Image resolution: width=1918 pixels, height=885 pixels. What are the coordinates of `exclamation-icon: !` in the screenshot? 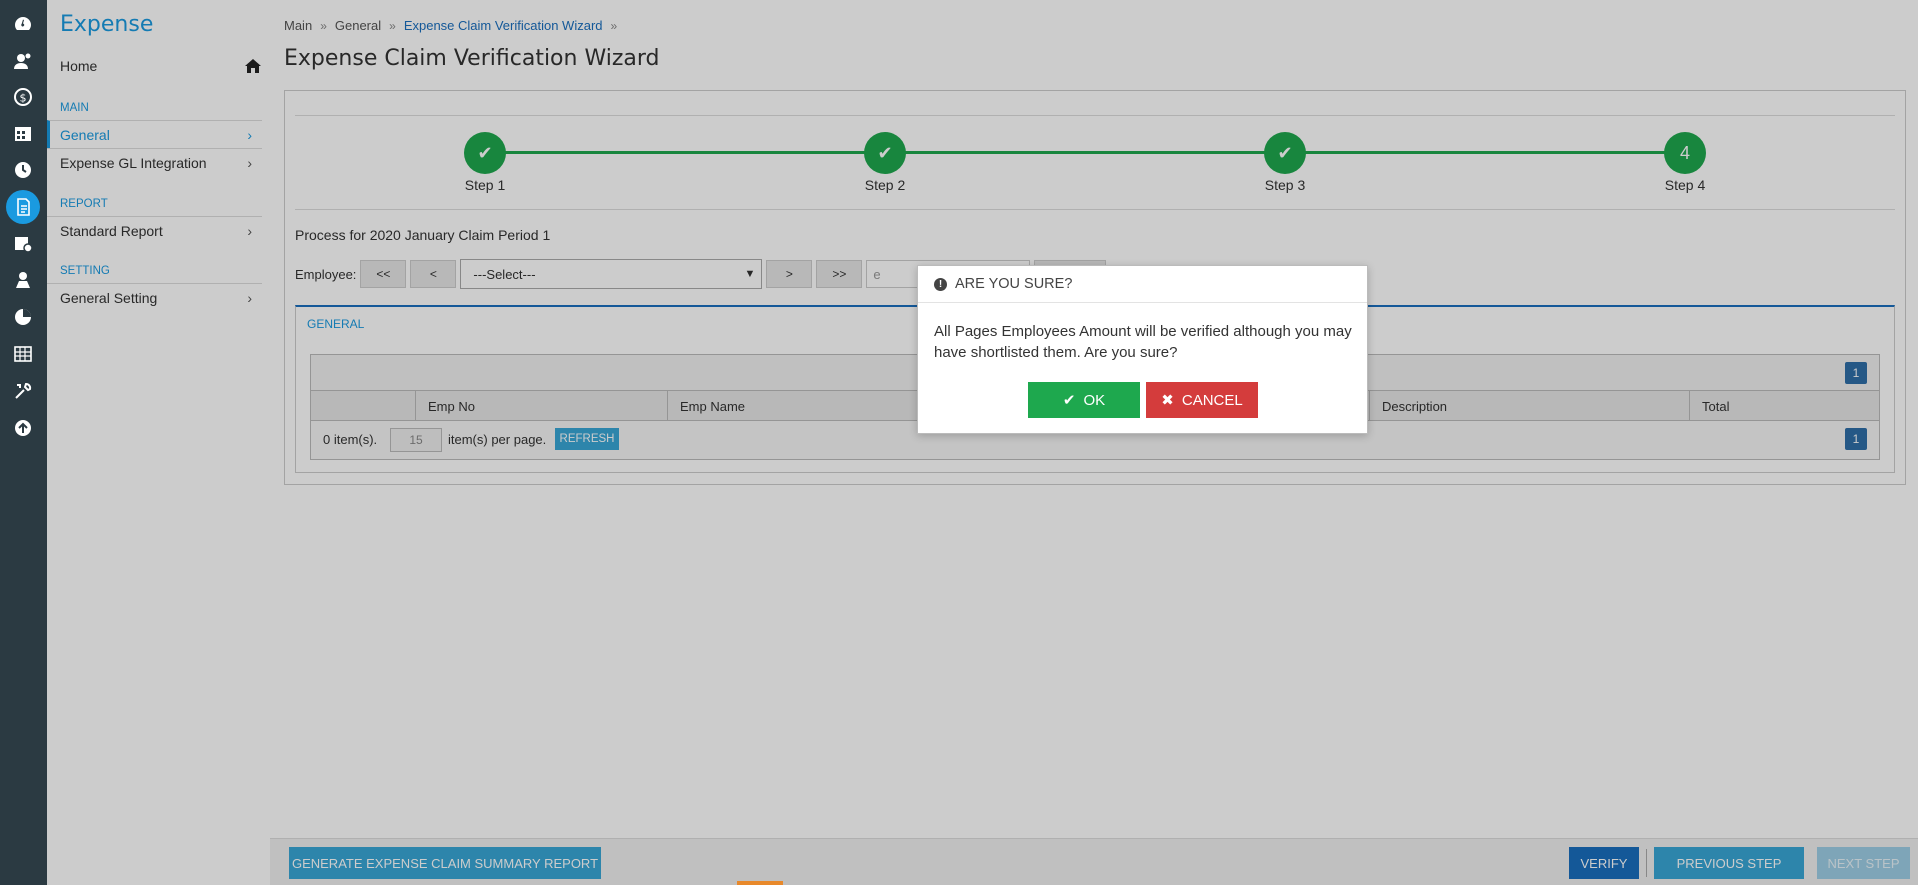 It's located at (940, 284).